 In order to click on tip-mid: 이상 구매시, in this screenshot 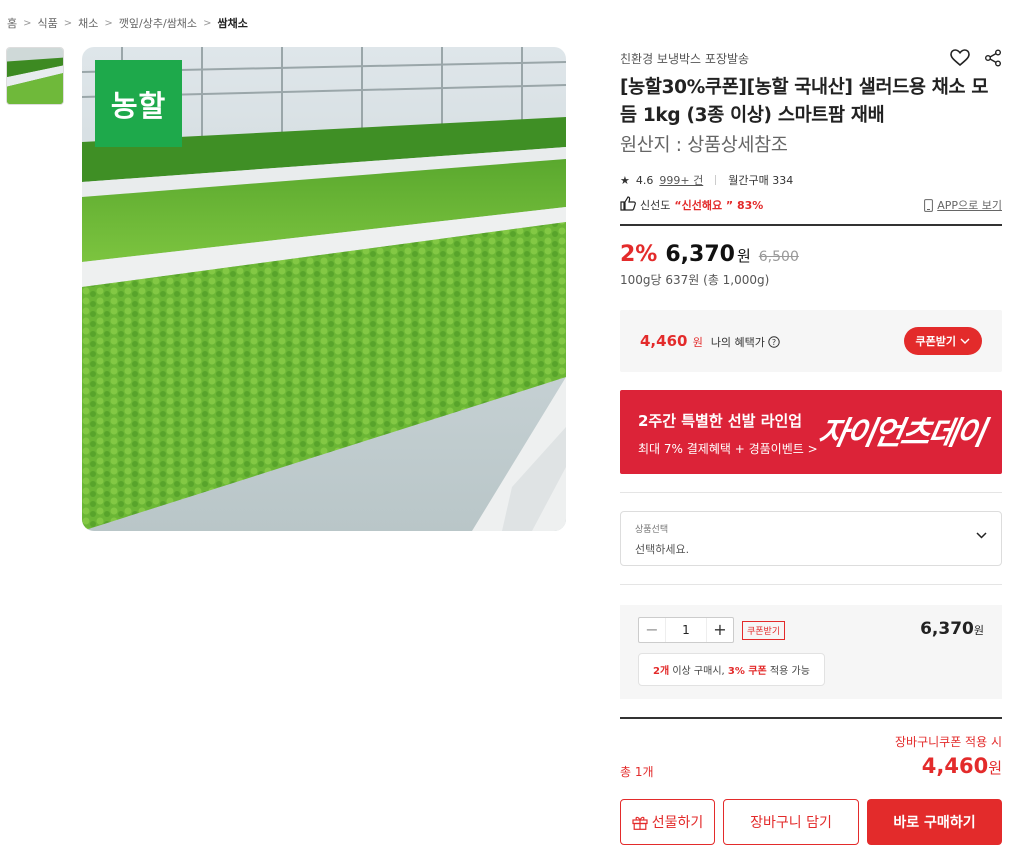, I will do `click(698, 671)`.